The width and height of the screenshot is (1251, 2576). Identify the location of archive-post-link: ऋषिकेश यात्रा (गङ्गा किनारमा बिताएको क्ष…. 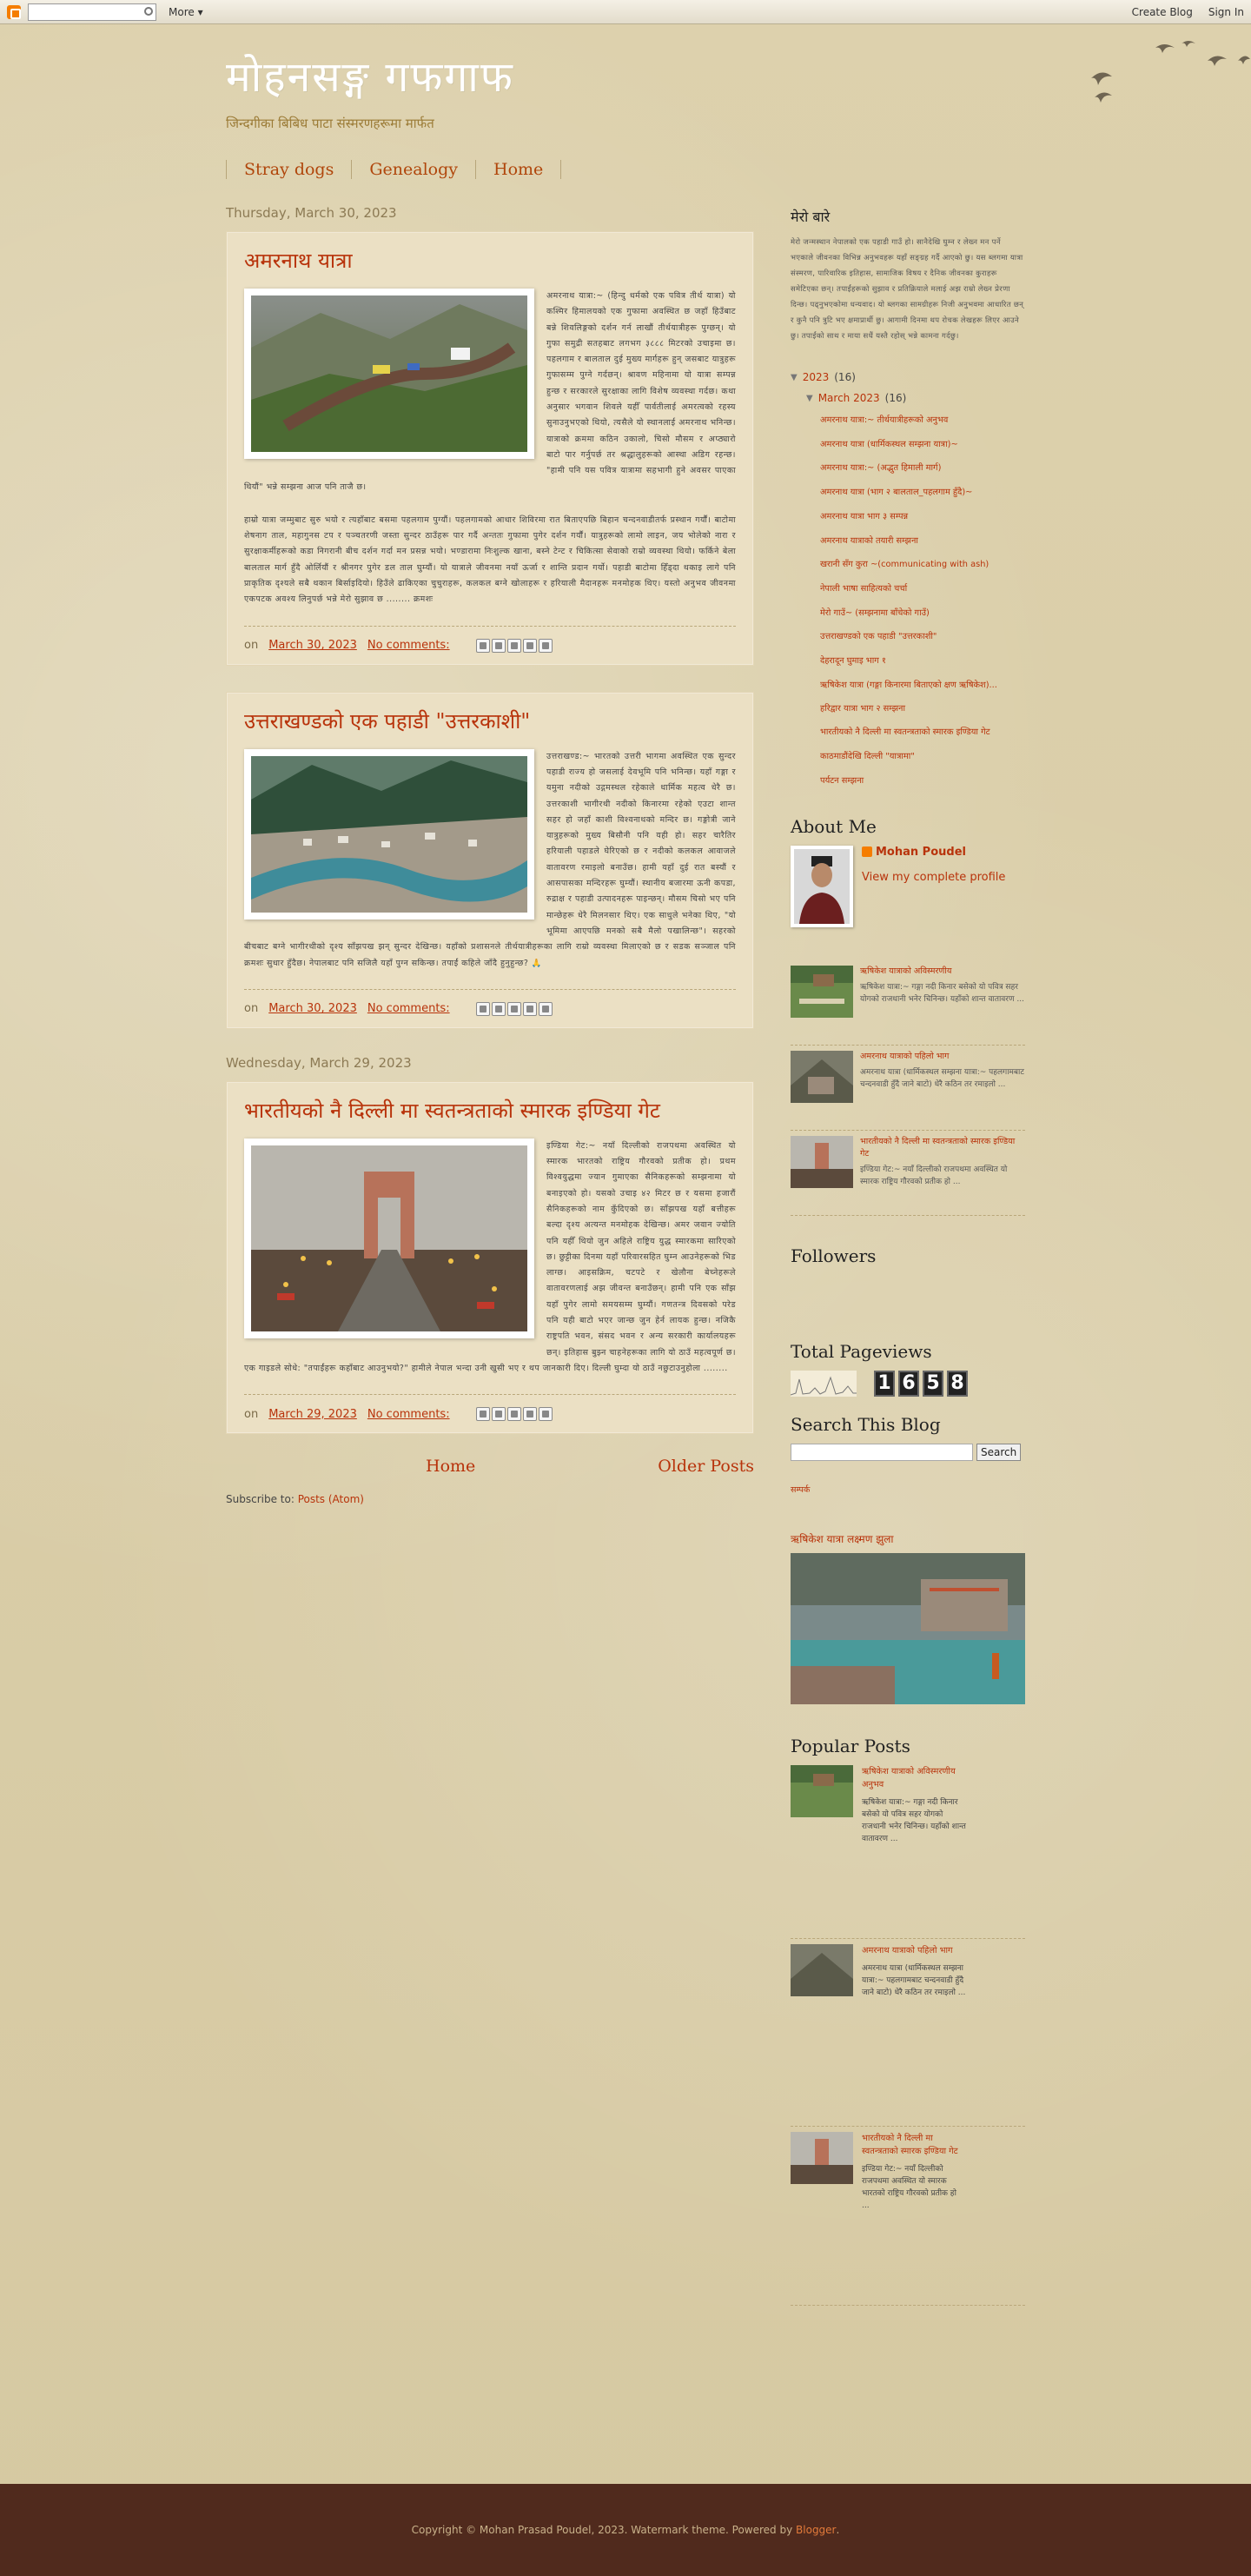
(922, 685).